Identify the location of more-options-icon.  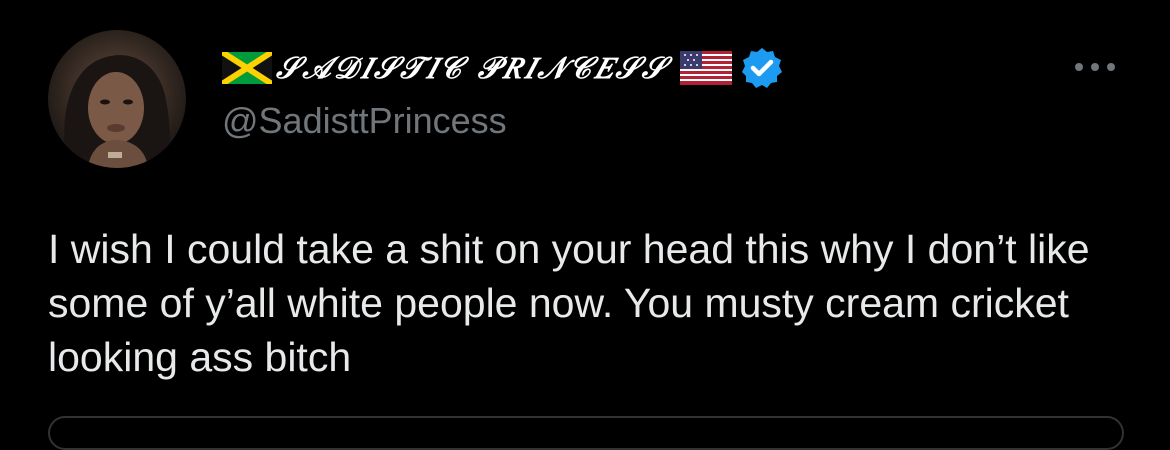
(1095, 67).